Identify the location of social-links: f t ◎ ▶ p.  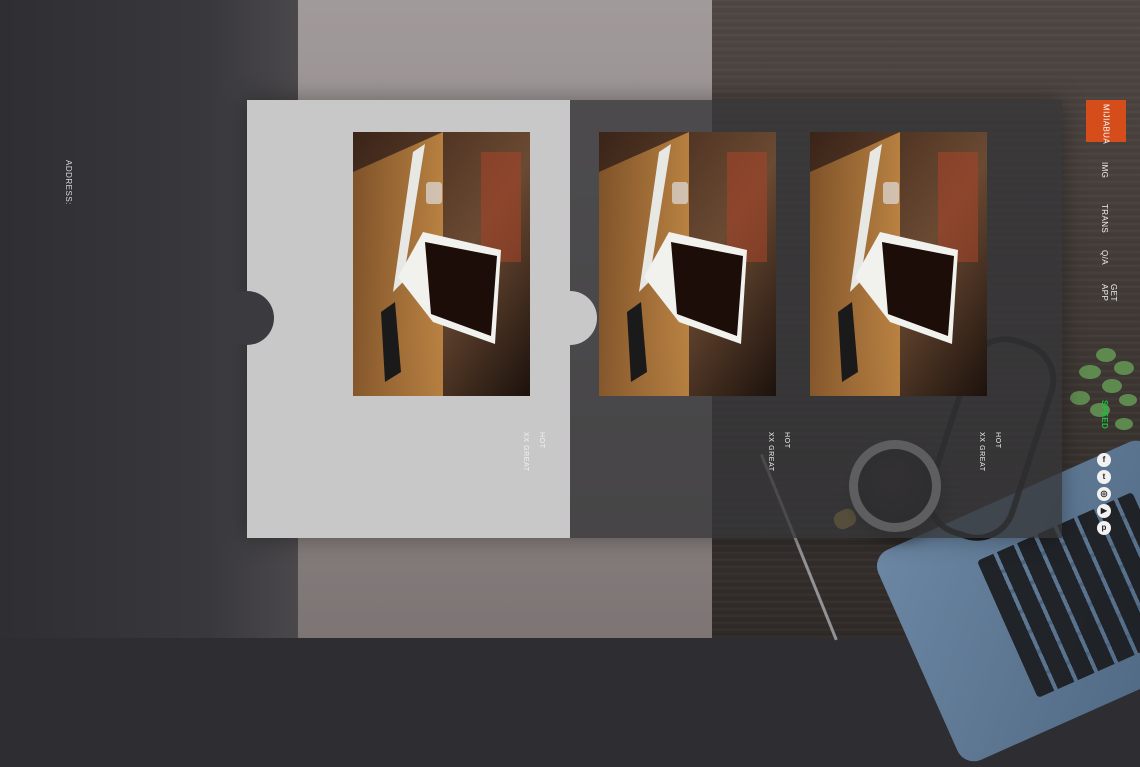
(1104, 495).